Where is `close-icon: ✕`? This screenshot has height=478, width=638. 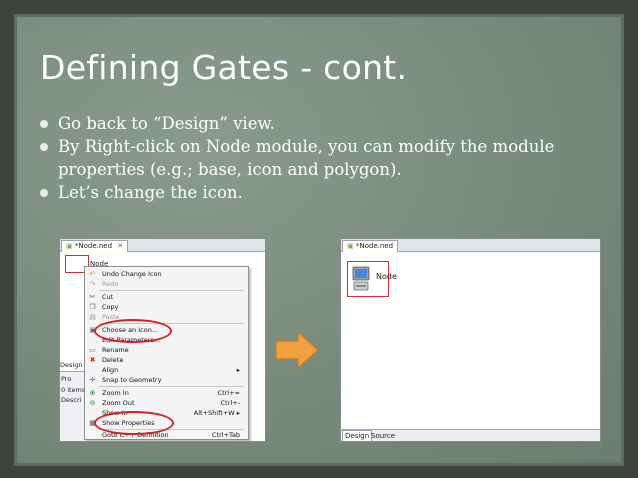
close-icon: ✕ is located at coordinates (120, 246).